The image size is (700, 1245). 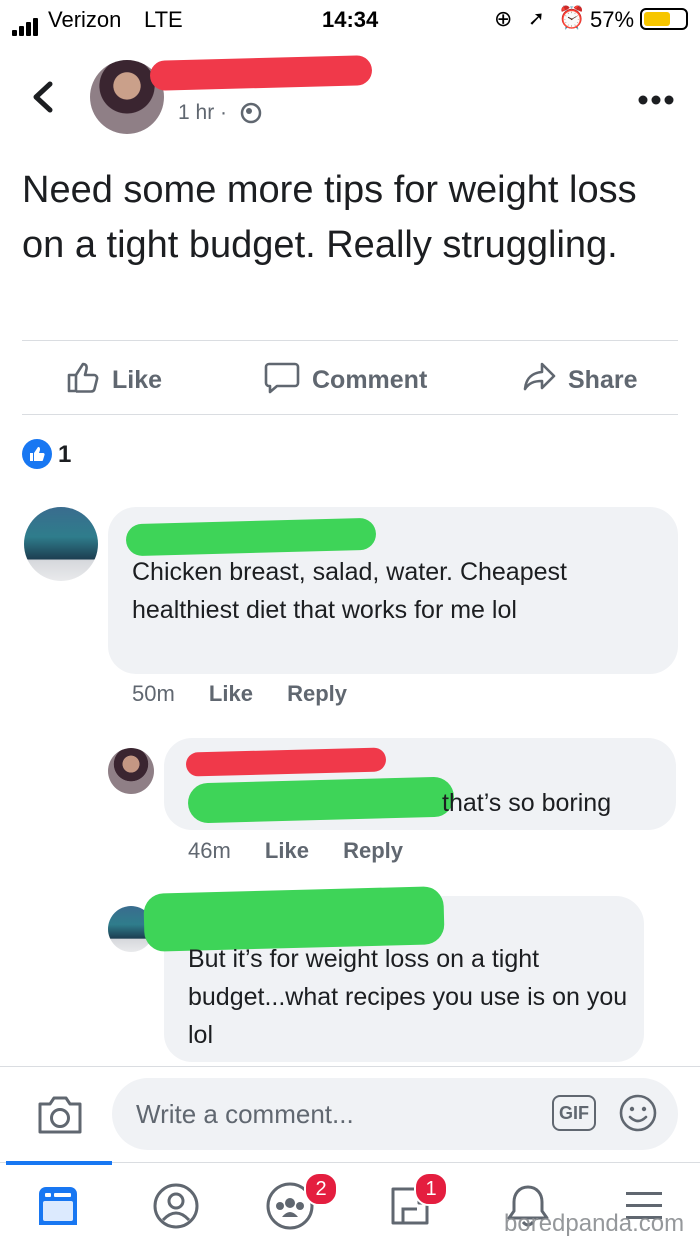 I want to click on like-button: Like, so click(x=114, y=380).